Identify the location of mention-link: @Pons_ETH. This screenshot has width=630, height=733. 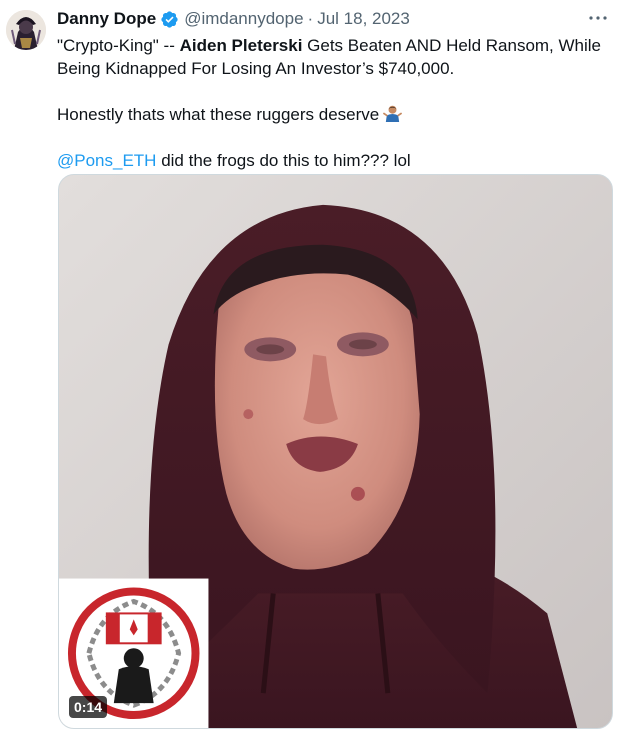
(106, 160).